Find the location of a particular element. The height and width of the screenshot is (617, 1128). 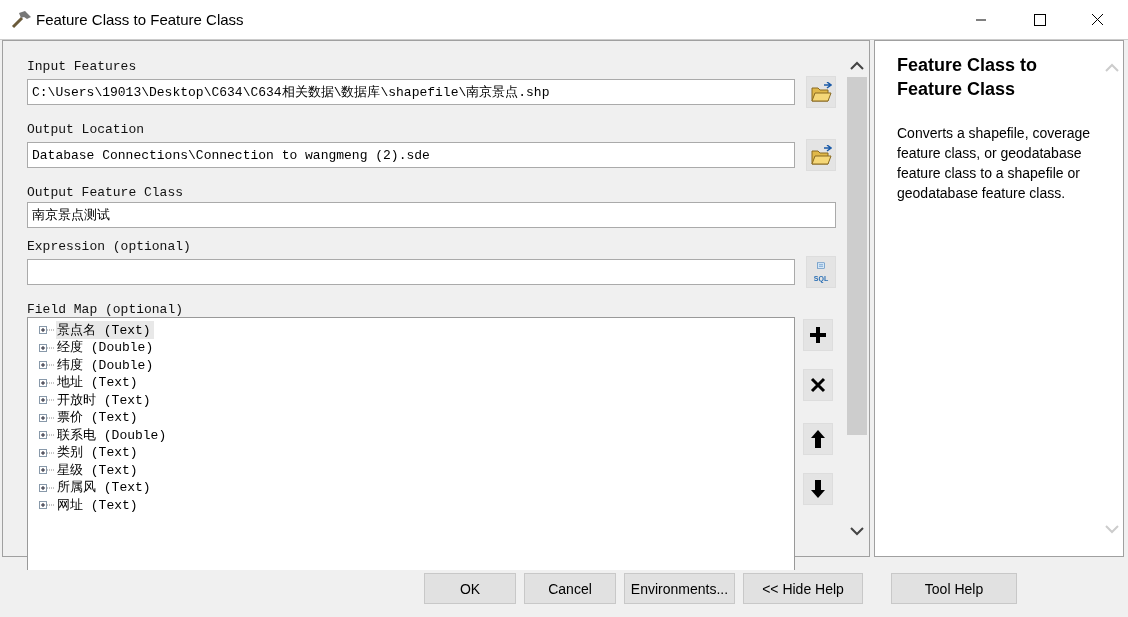

path-field is located at coordinates (411, 272).